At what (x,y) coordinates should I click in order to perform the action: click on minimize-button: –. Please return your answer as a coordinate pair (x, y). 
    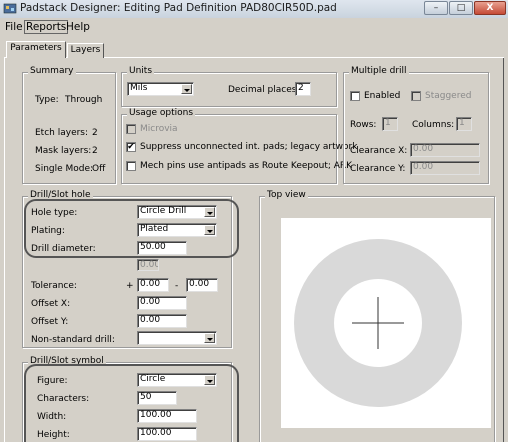
    Looking at the image, I should click on (436, 8).